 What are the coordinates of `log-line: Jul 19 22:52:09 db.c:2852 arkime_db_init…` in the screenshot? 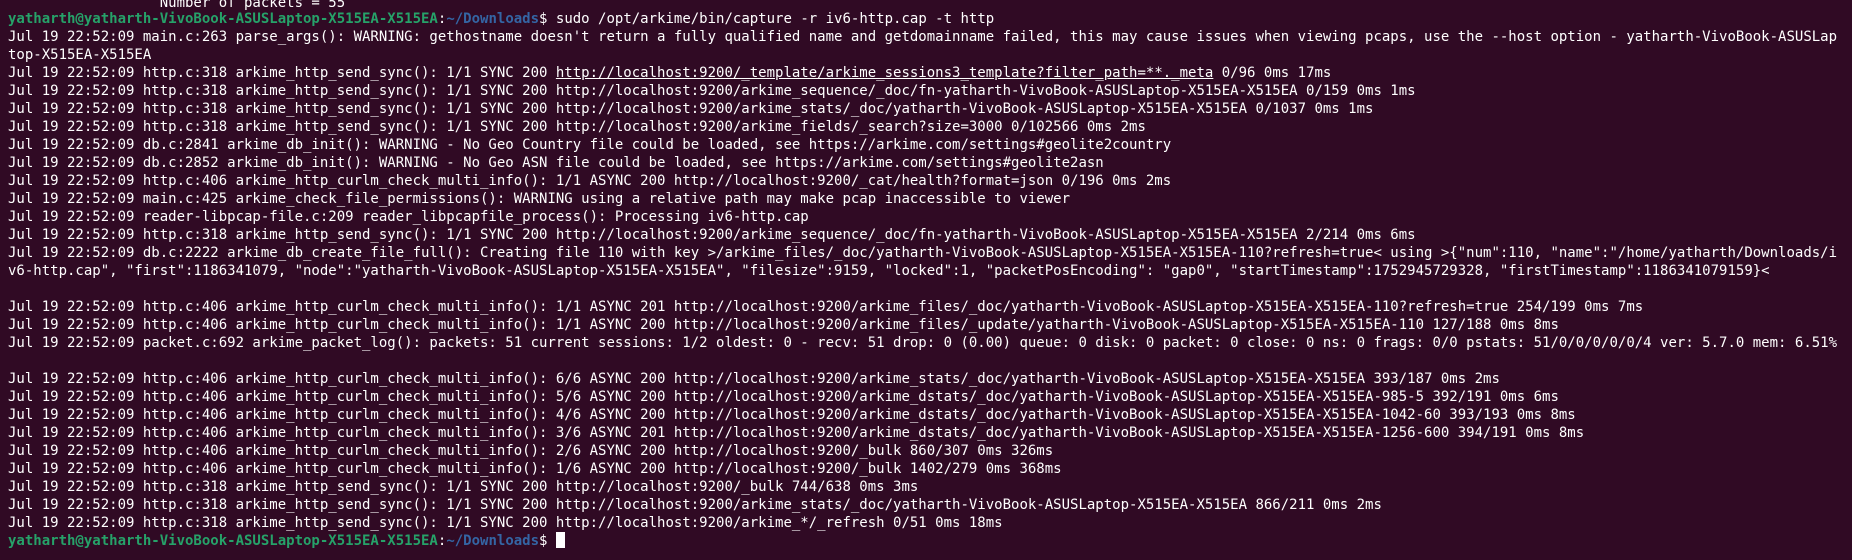 It's located at (556, 163).